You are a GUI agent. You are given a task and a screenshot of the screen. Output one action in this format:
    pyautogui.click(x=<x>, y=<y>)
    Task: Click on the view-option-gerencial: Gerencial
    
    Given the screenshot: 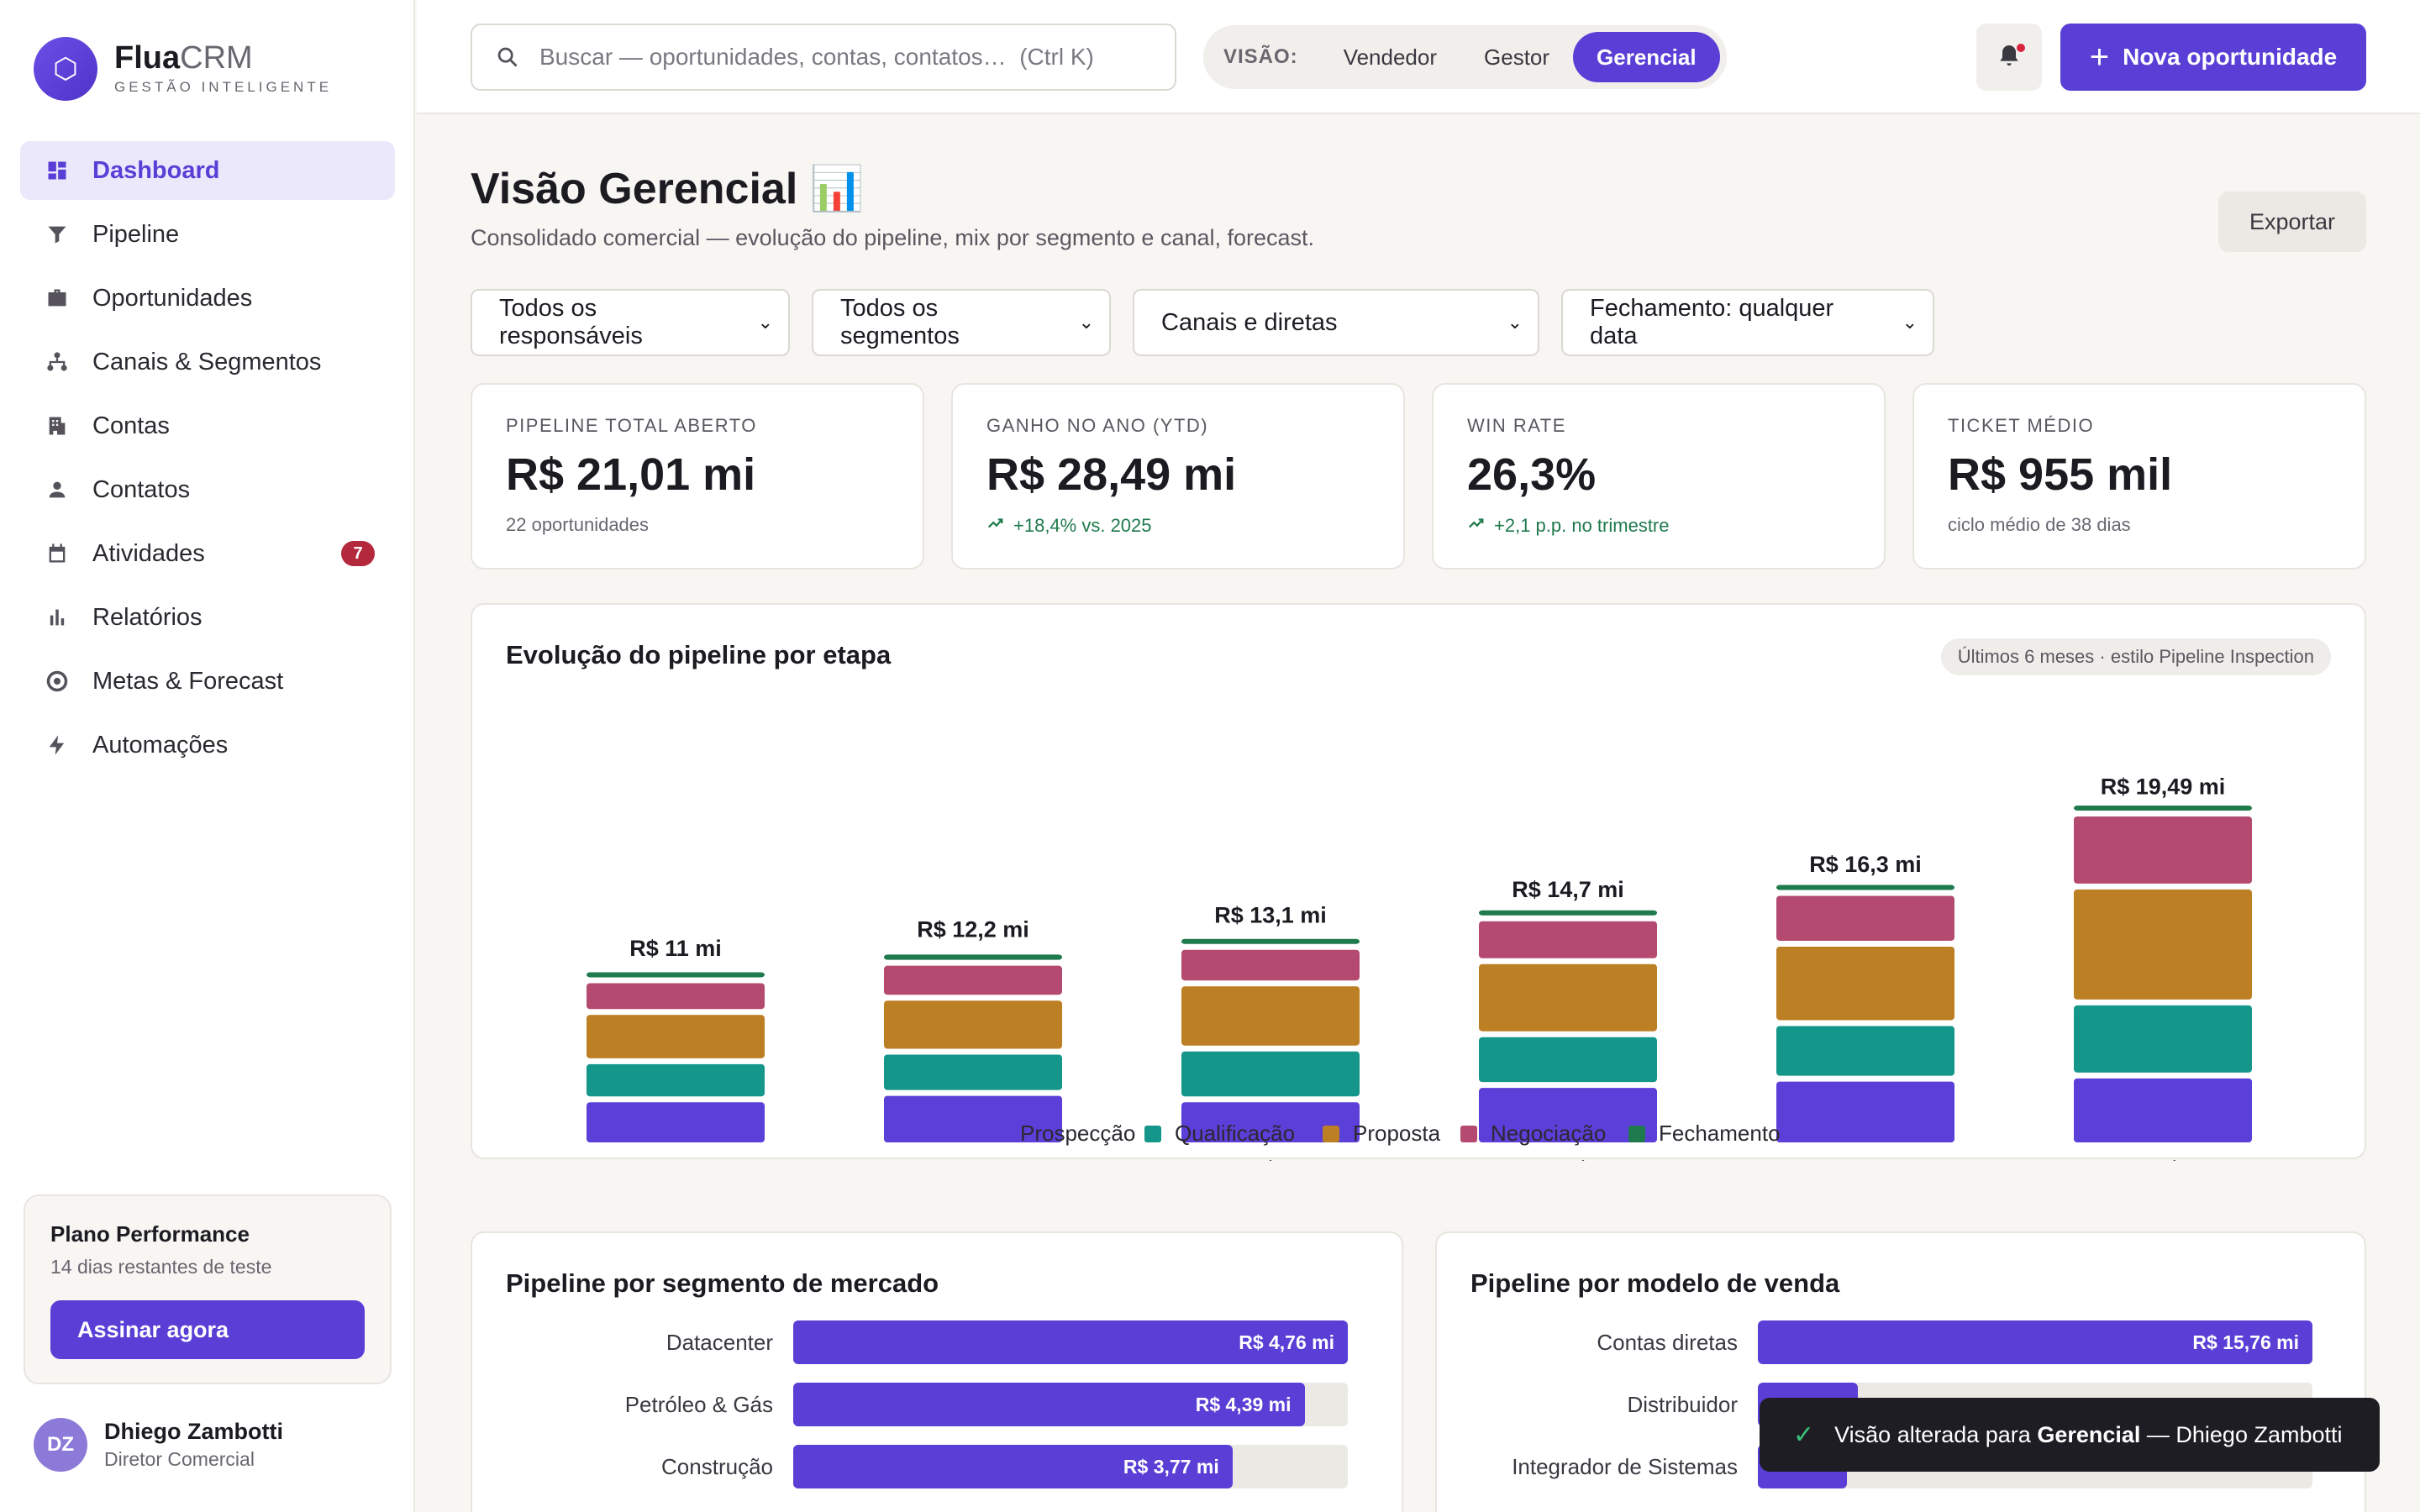 What is the action you would take?
    pyautogui.click(x=1647, y=57)
    